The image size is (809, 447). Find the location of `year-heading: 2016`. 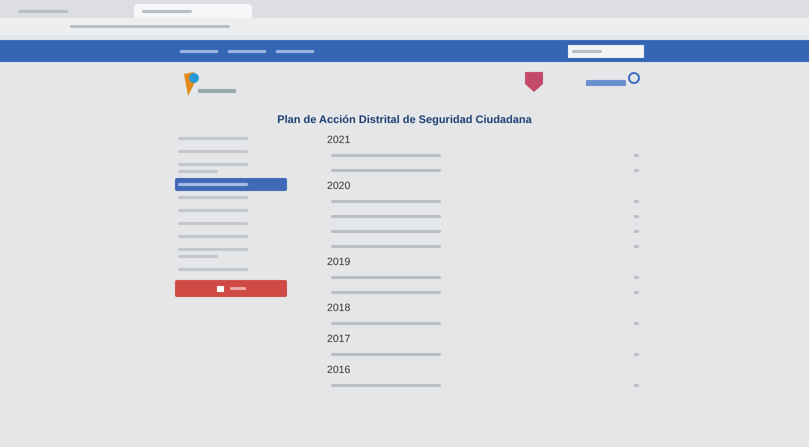

year-heading: 2016 is located at coordinates (339, 370).